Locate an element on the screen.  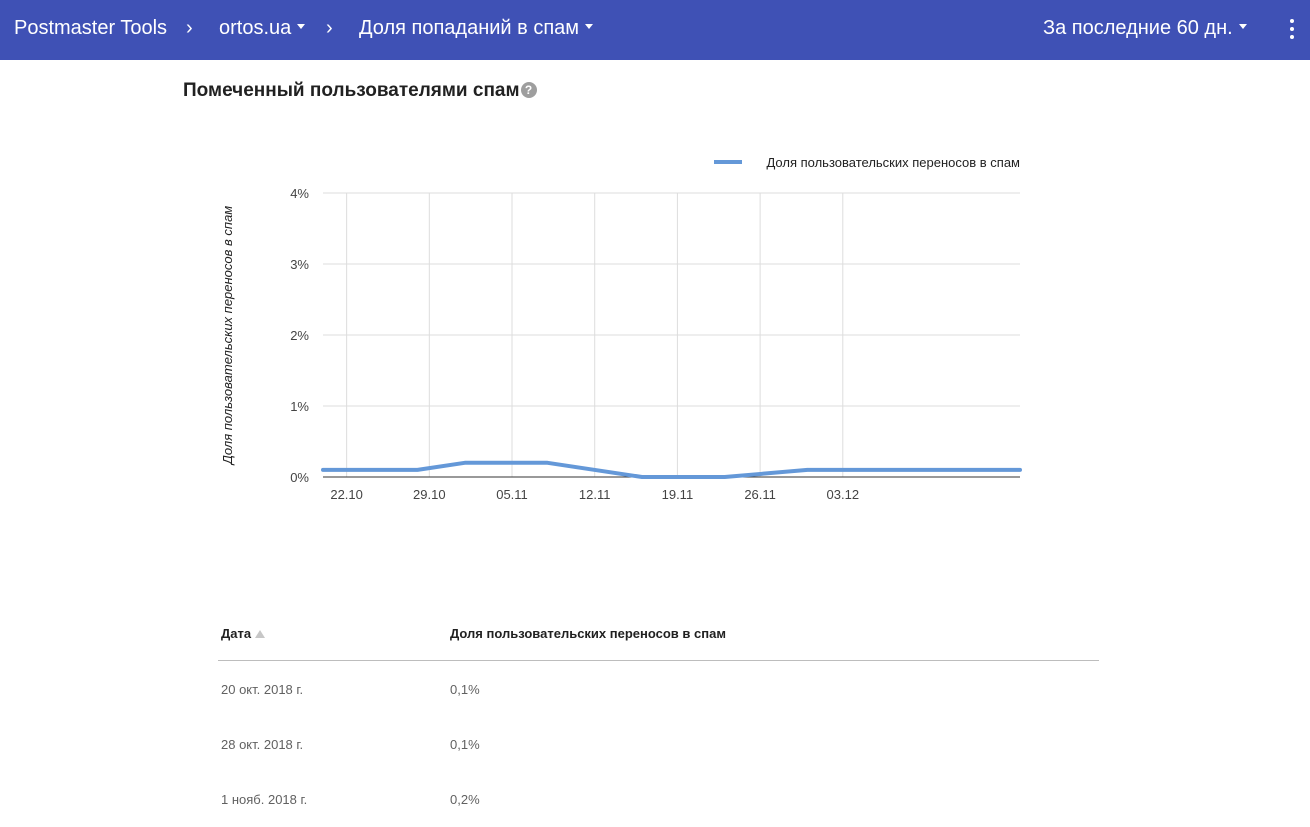
y-tick-label: 2% is located at coordinates (299, 335).